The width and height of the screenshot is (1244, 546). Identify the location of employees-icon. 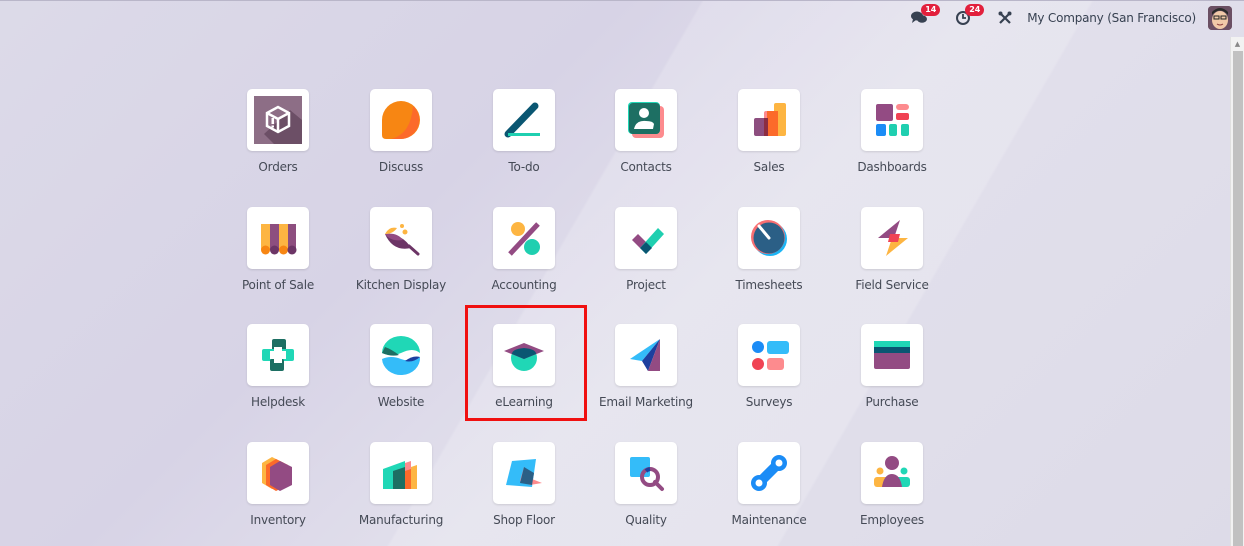
(892, 471).